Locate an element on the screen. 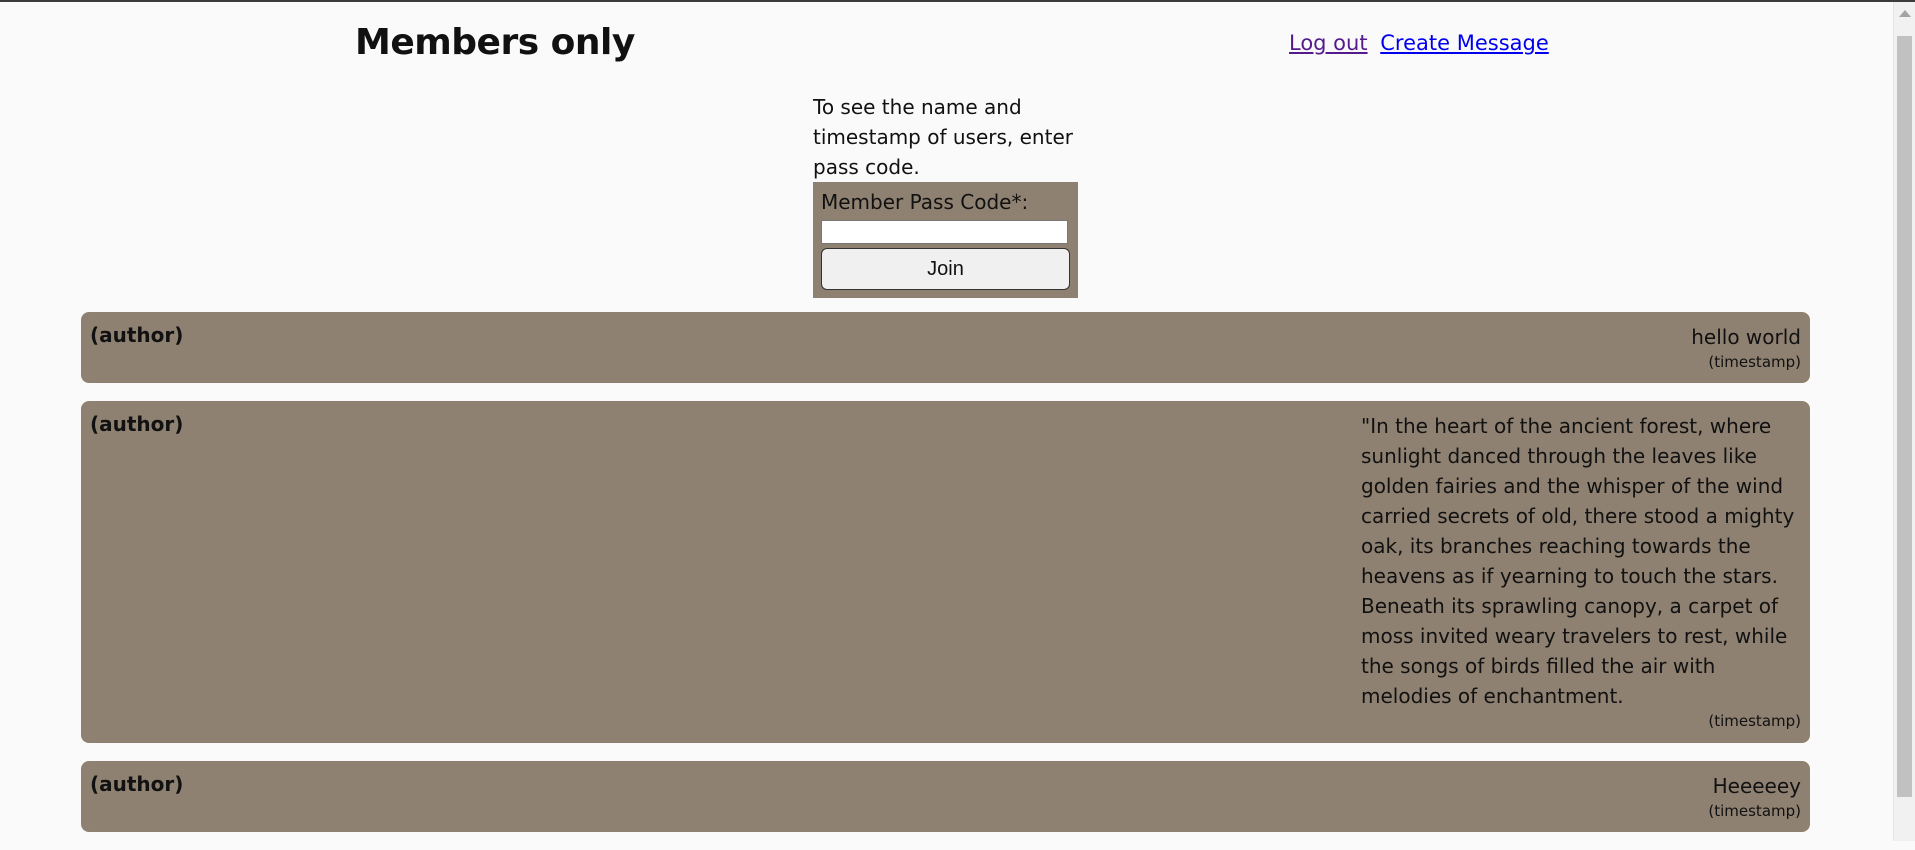  message-text: hello world is located at coordinates (1746, 337).